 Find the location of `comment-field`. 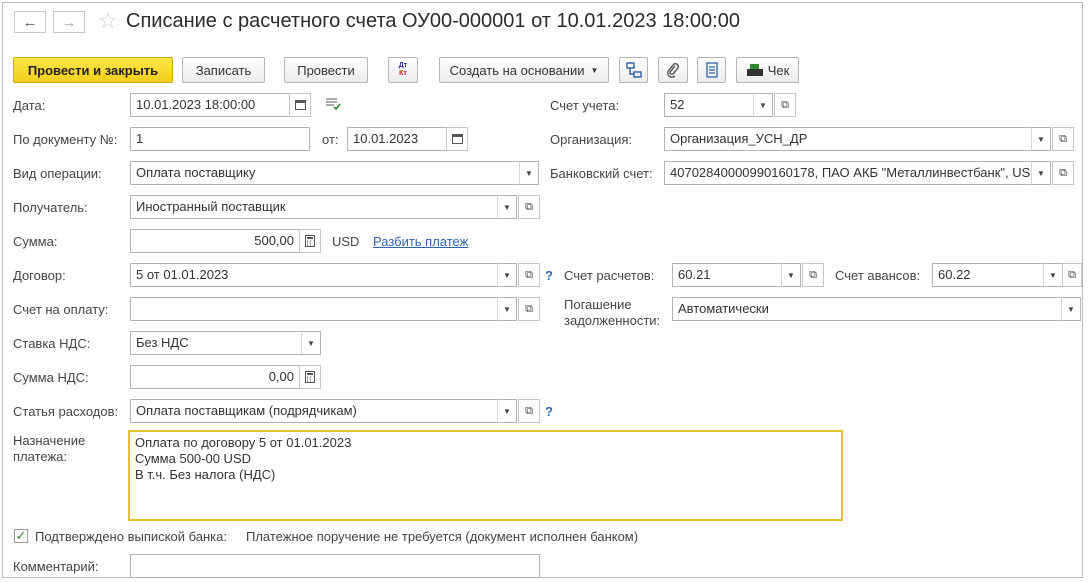

comment-field is located at coordinates (335, 566).